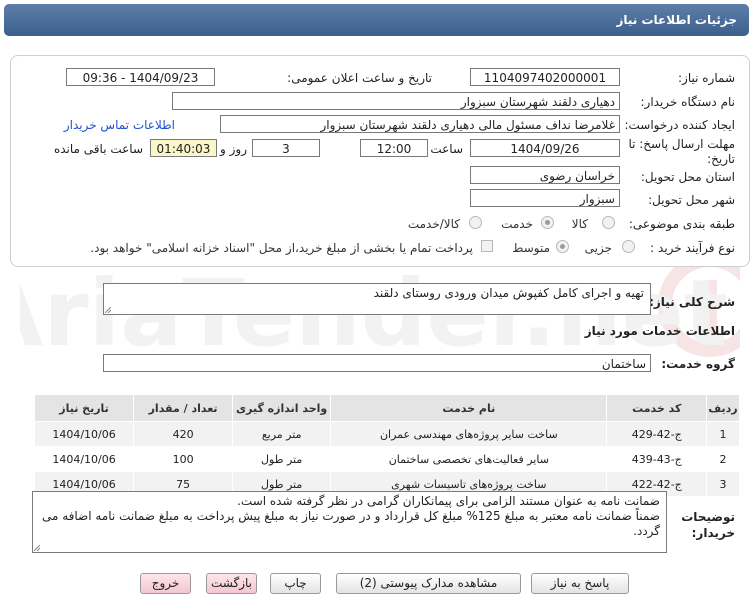 This screenshot has height=610, width=755. What do you see at coordinates (231, 583) in the screenshot?
I see `back-button: بازگشت` at bounding box center [231, 583].